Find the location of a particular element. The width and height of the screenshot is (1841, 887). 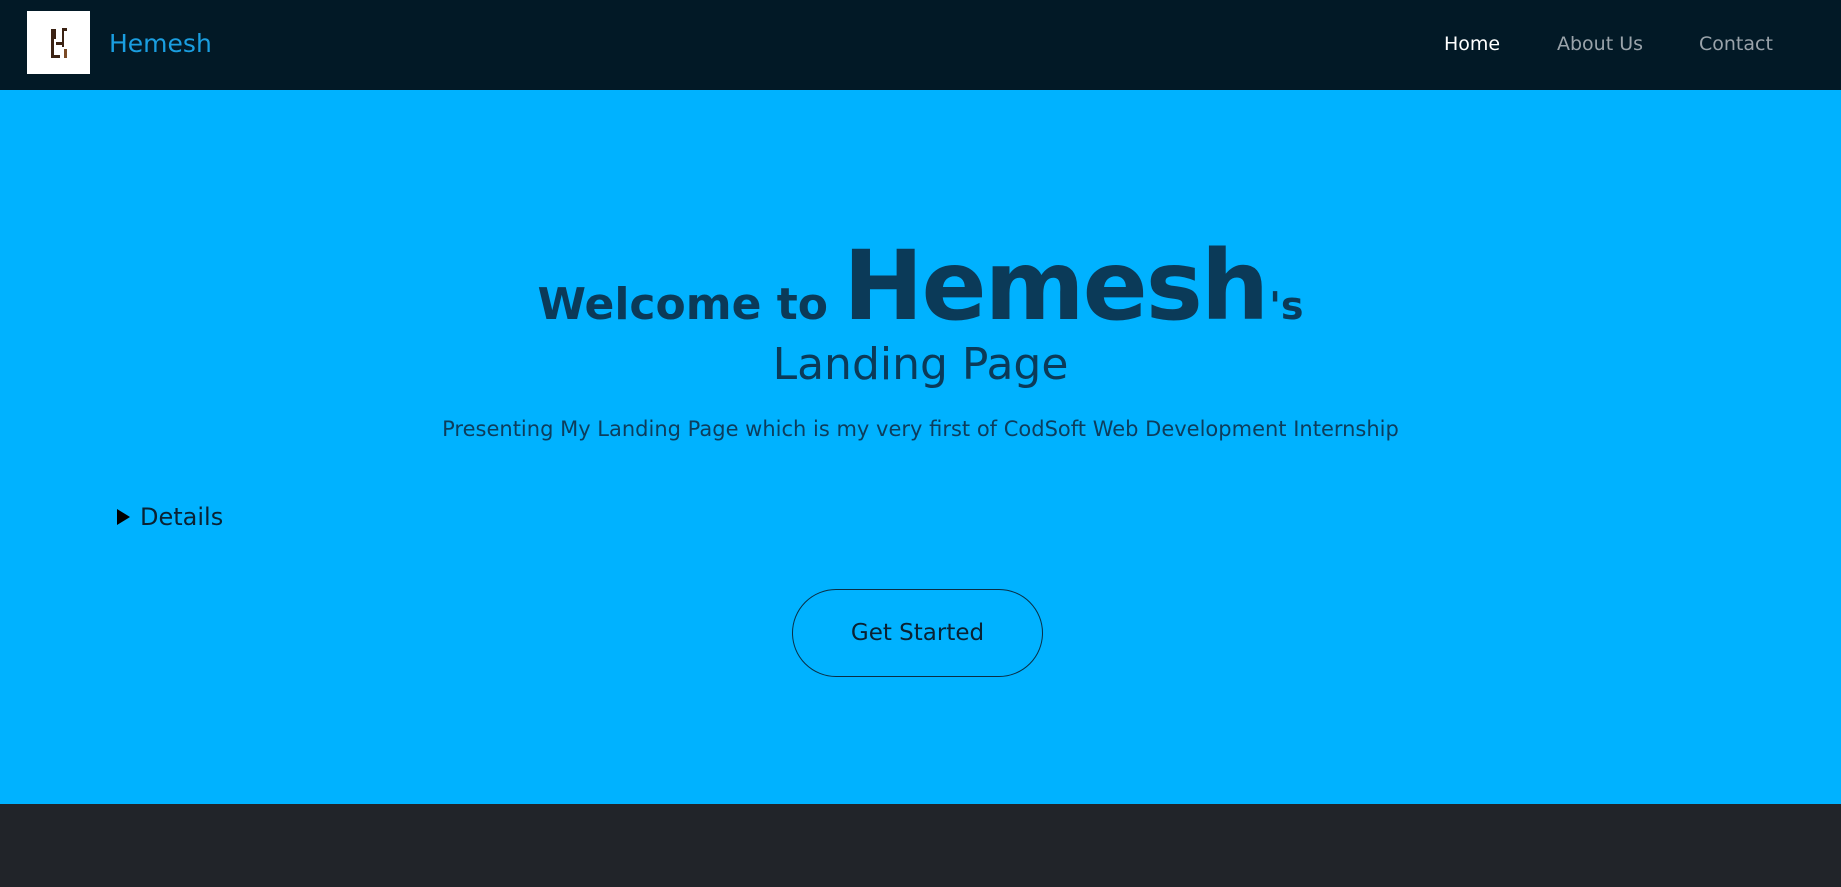

details-label: Details is located at coordinates (182, 517).